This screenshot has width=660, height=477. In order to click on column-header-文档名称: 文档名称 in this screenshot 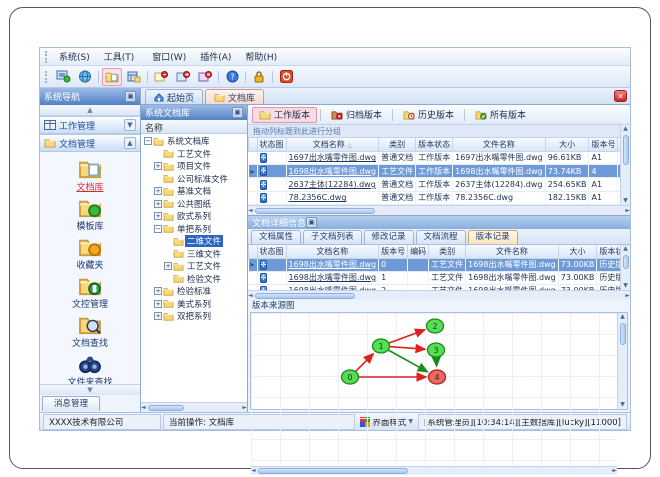, I will do `click(332, 252)`.